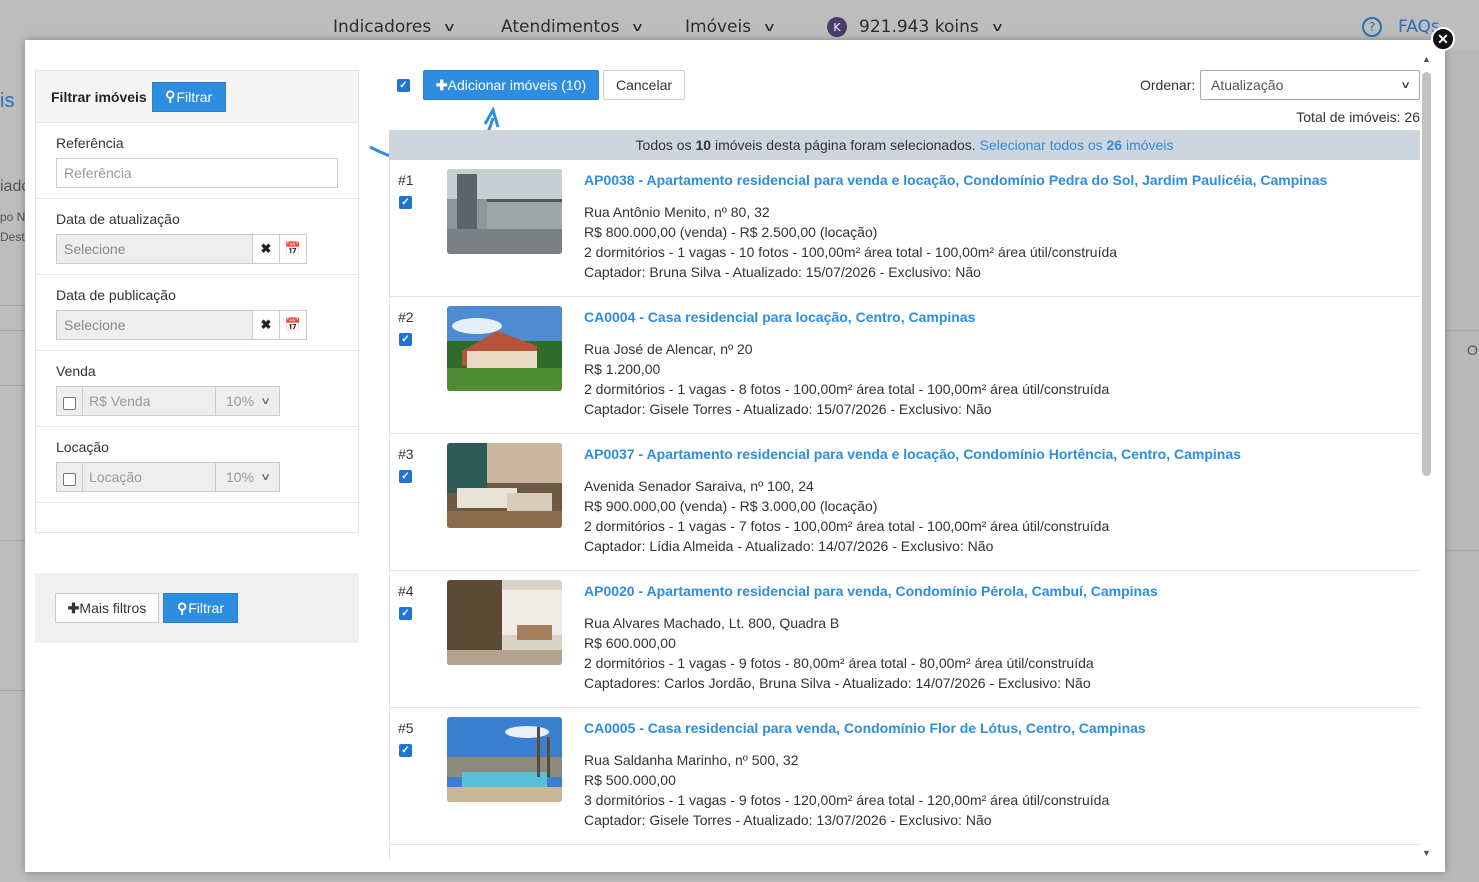  Describe the element at coordinates (240, 477) in the screenshot. I see `rent-percent-value: 10%` at that location.